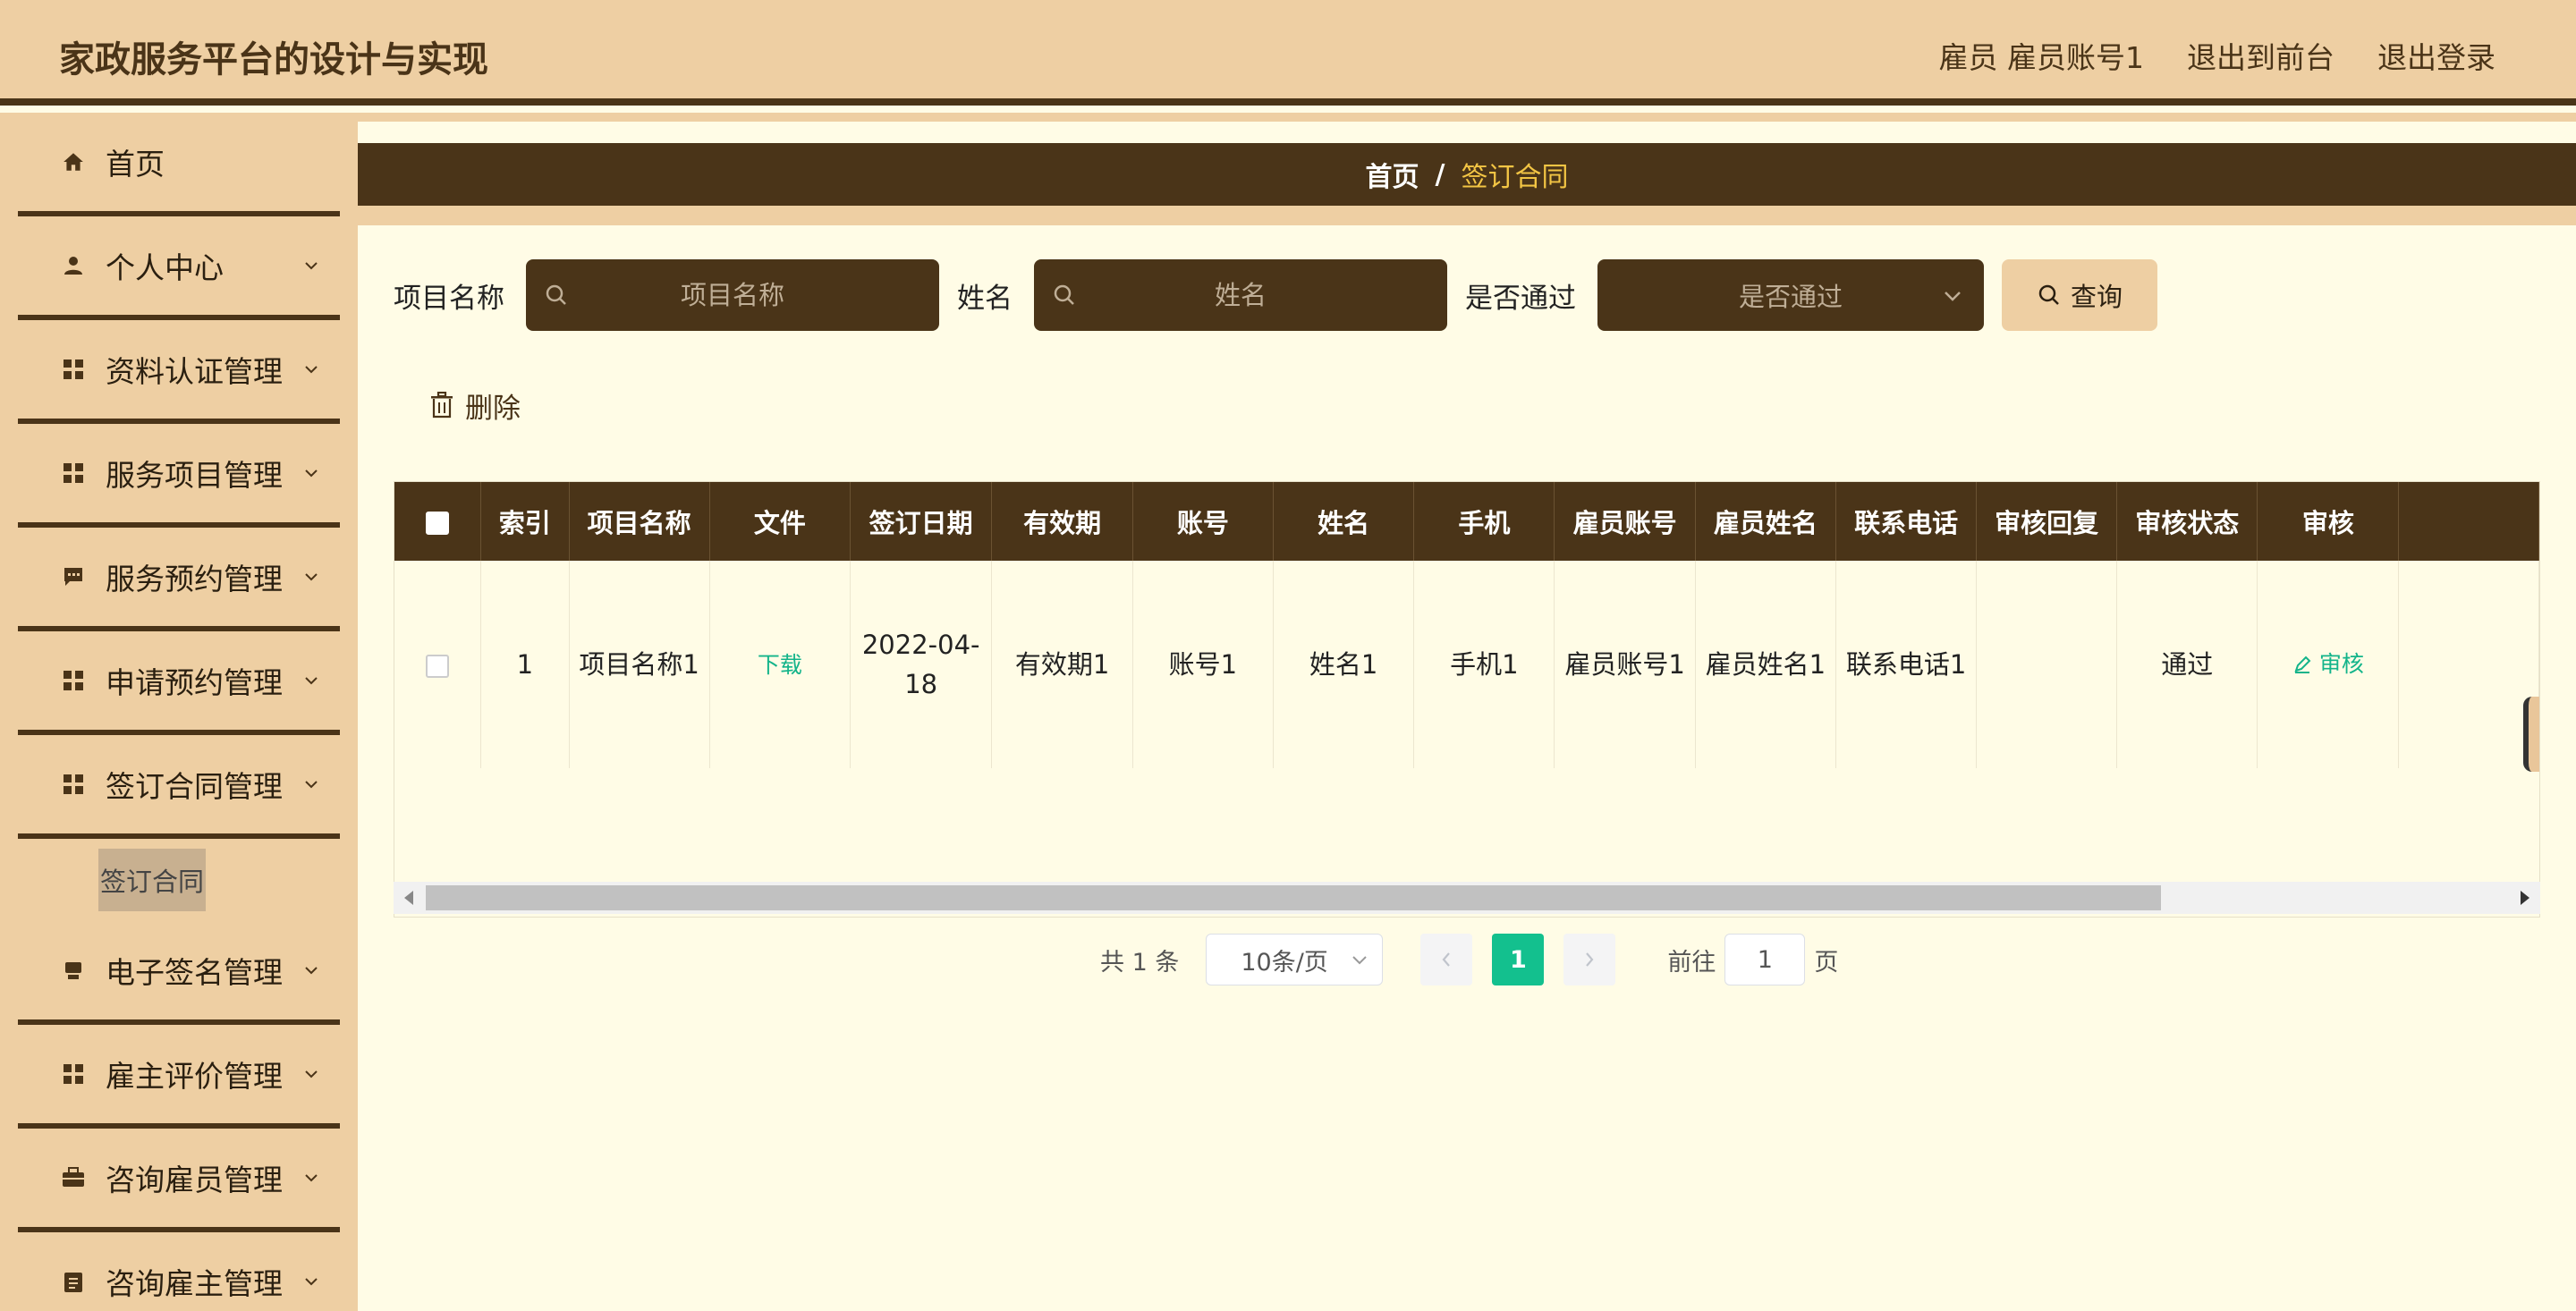 The width and height of the screenshot is (2576, 1311). Describe the element at coordinates (1344, 521) in the screenshot. I see `column-header: 姓名` at that location.